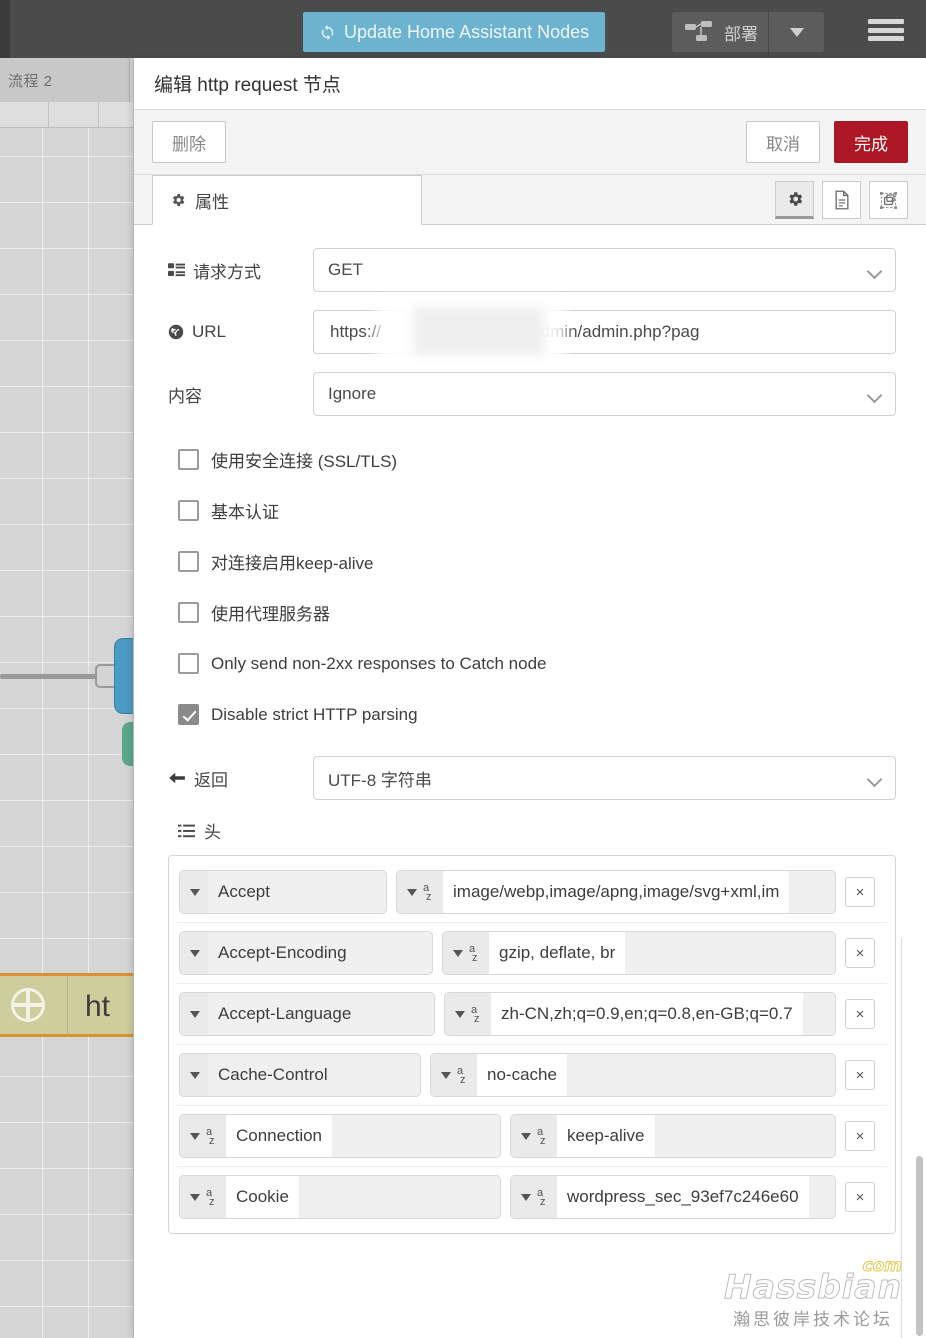 The height and width of the screenshot is (1338, 926). I want to click on header-key-text-5: Cookie, so click(262, 1197).